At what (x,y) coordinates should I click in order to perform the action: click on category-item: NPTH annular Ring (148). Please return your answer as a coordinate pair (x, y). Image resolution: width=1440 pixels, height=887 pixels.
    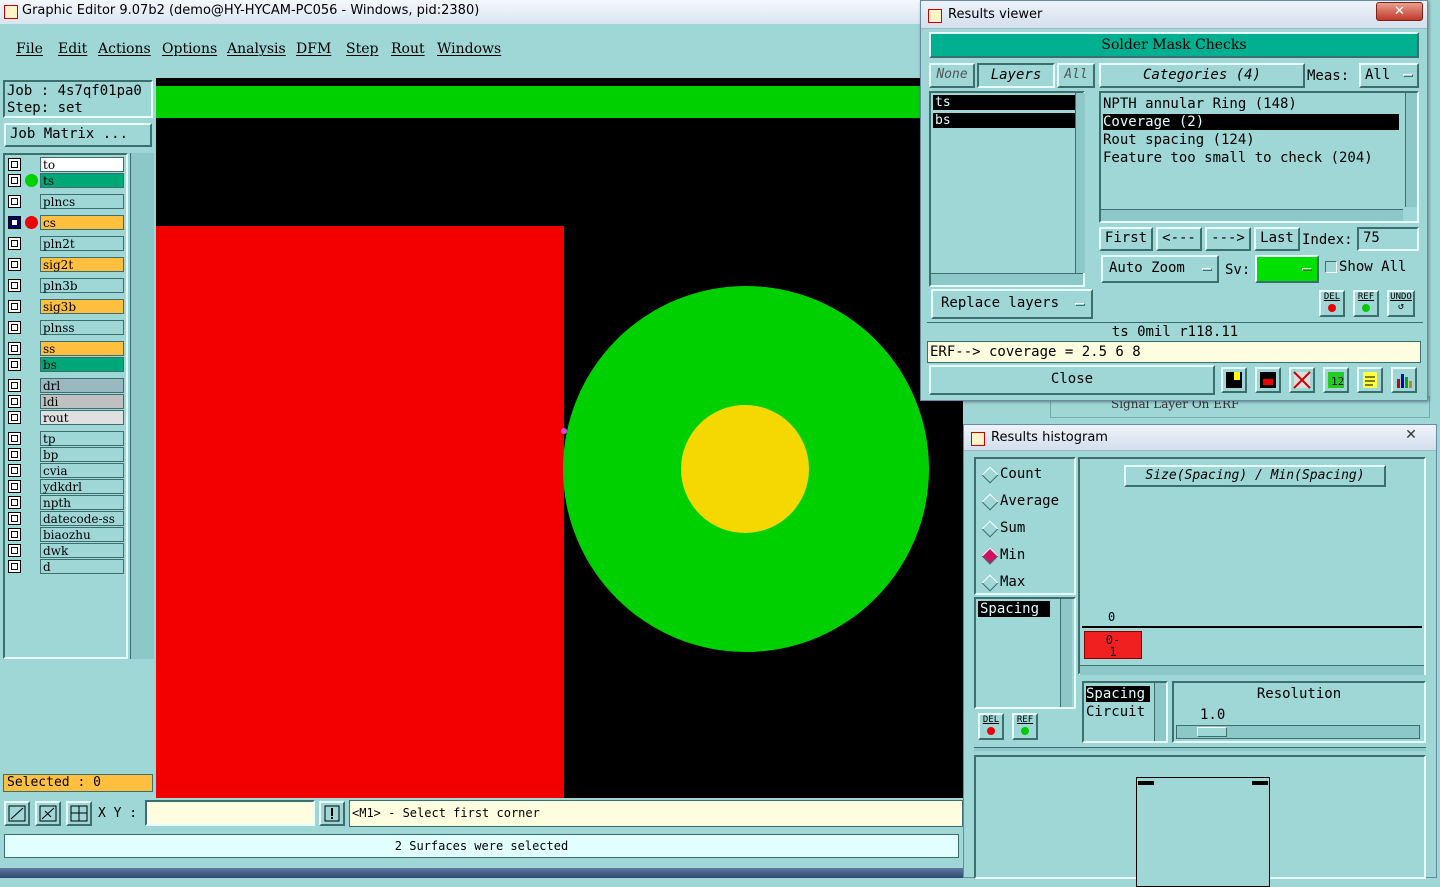
    Looking at the image, I should click on (1200, 104).